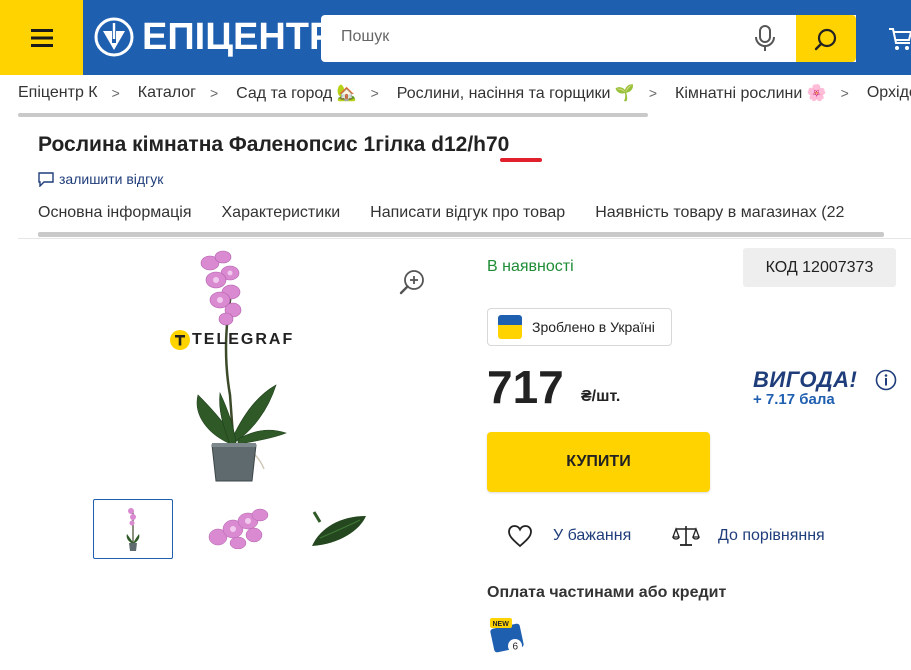 The image size is (911, 670). Describe the element at coordinates (794, 399) in the screenshot. I see `bonus-points: + 7.17 бала` at that location.